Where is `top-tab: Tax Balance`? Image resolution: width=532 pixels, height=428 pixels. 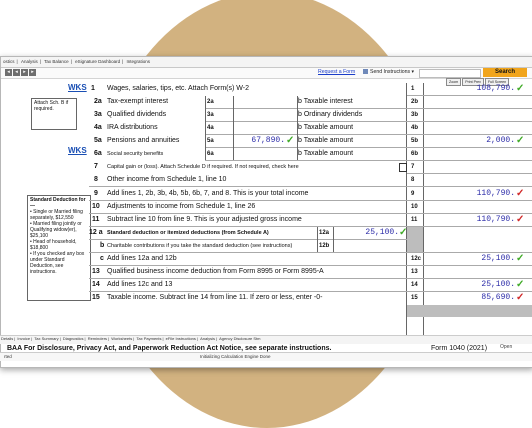 top-tab: Tax Balance is located at coordinates (56, 60).